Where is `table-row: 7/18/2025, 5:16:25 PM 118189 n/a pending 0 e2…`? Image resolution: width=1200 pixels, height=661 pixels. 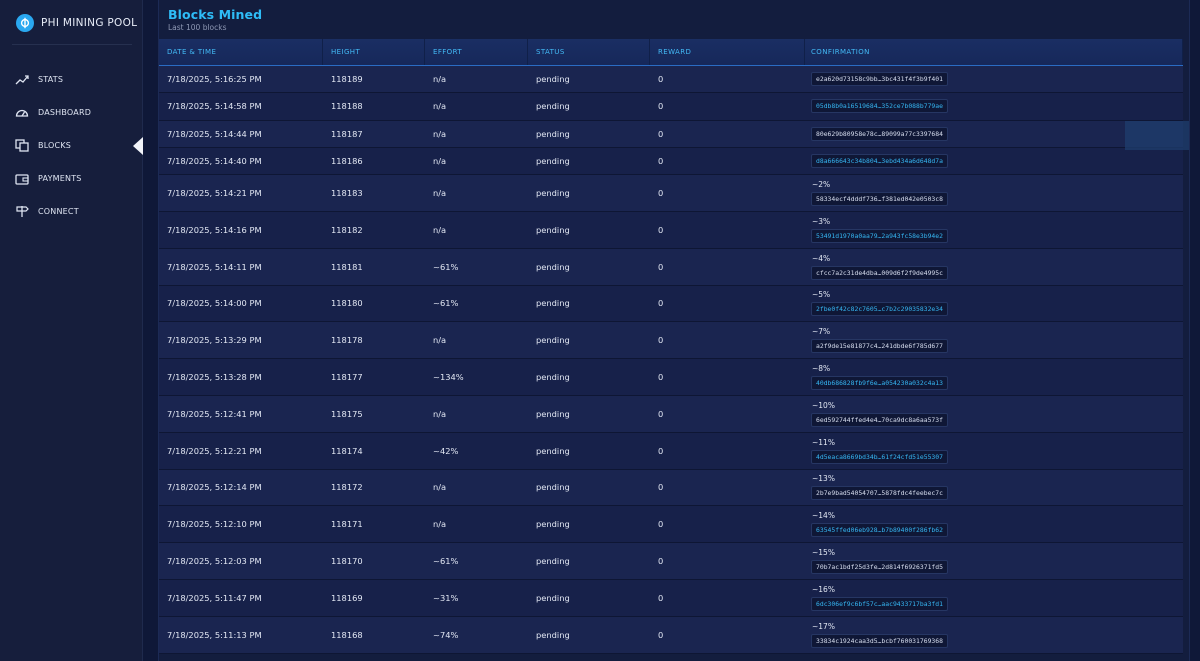
table-row: 7/18/2025, 5:16:25 PM 118189 n/a pending 0 e2… is located at coordinates (671, 80).